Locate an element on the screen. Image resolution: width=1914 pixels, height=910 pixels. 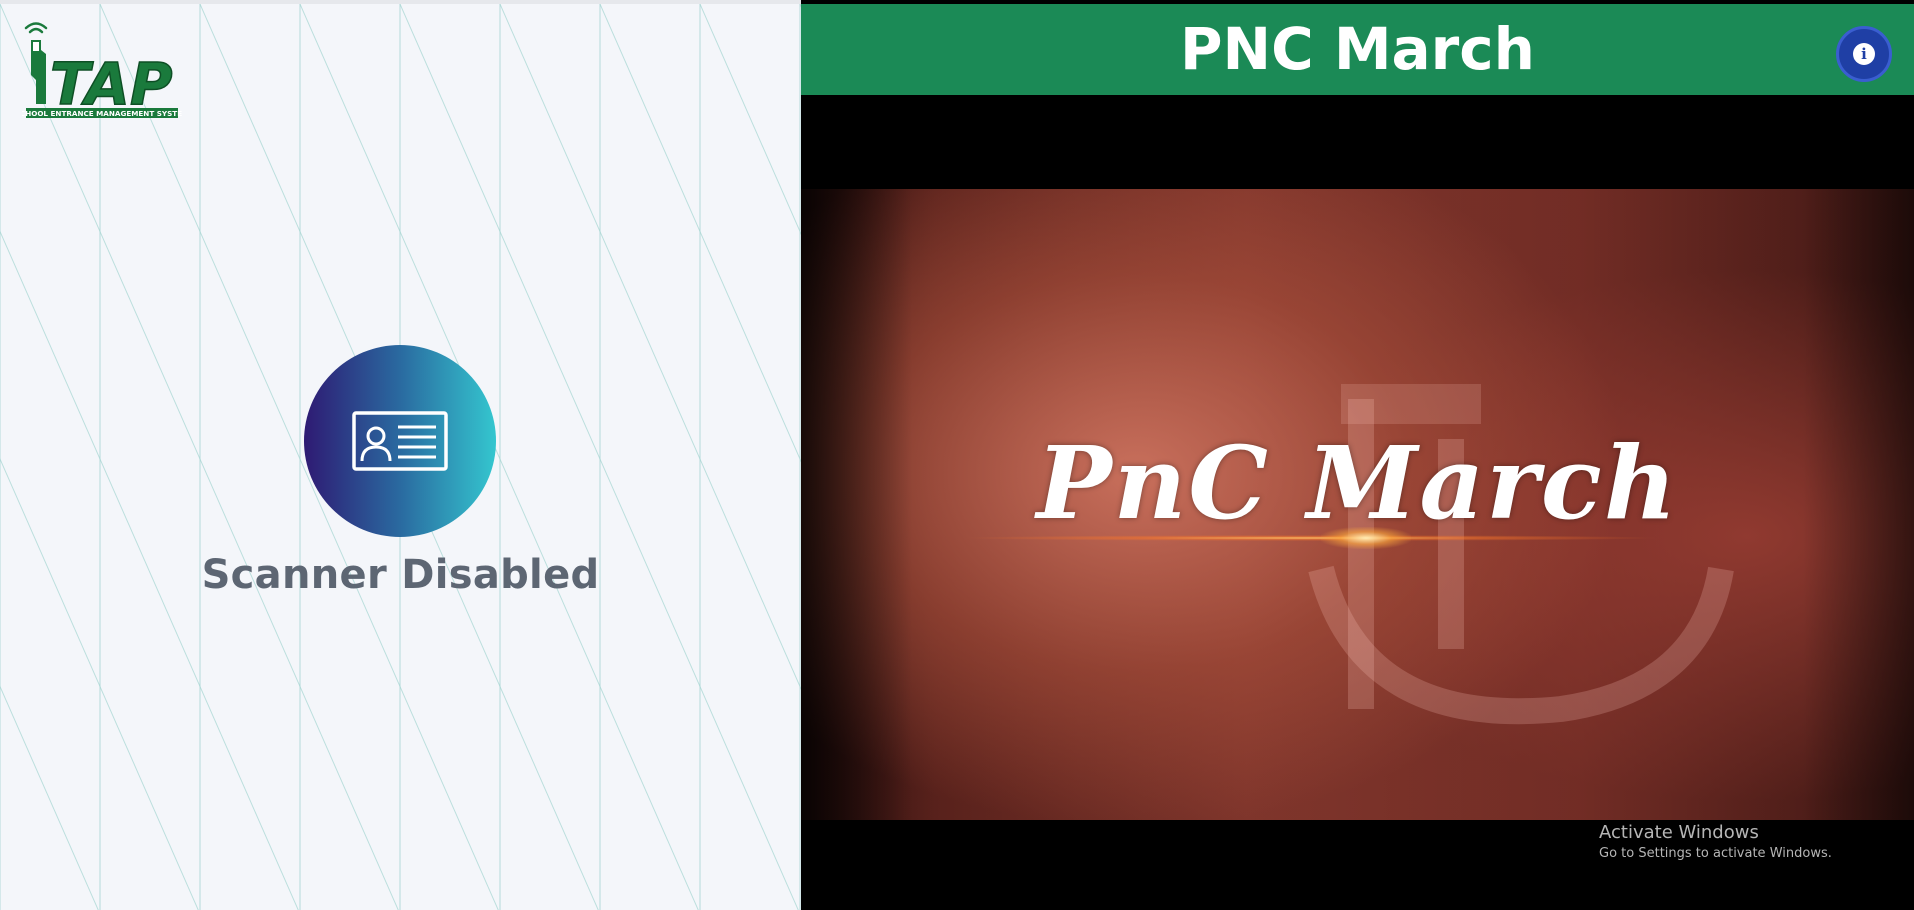
scanner-status-indicator is located at coordinates (400, 441).